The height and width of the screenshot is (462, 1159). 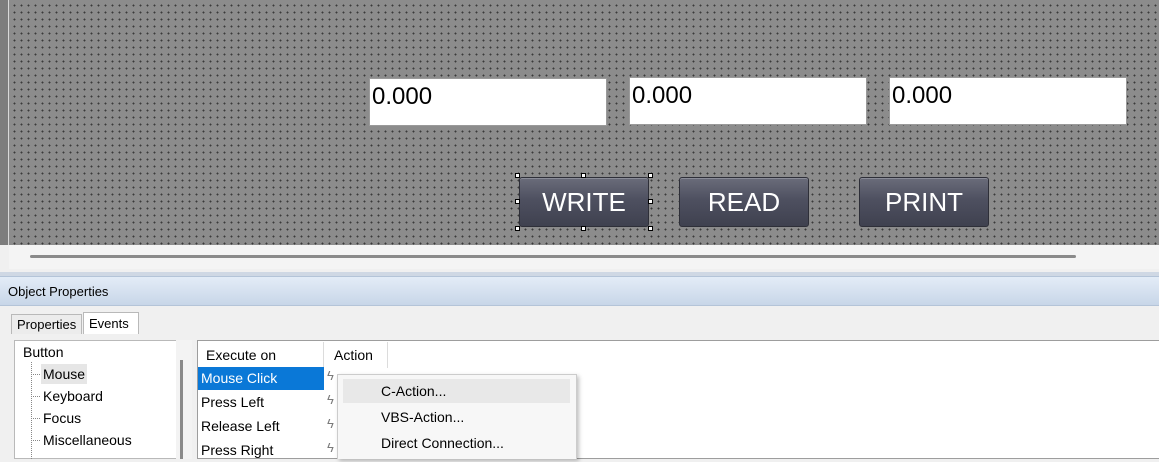 What do you see at coordinates (261, 402) in the screenshot?
I see `event-row-press-left: Press Left` at bounding box center [261, 402].